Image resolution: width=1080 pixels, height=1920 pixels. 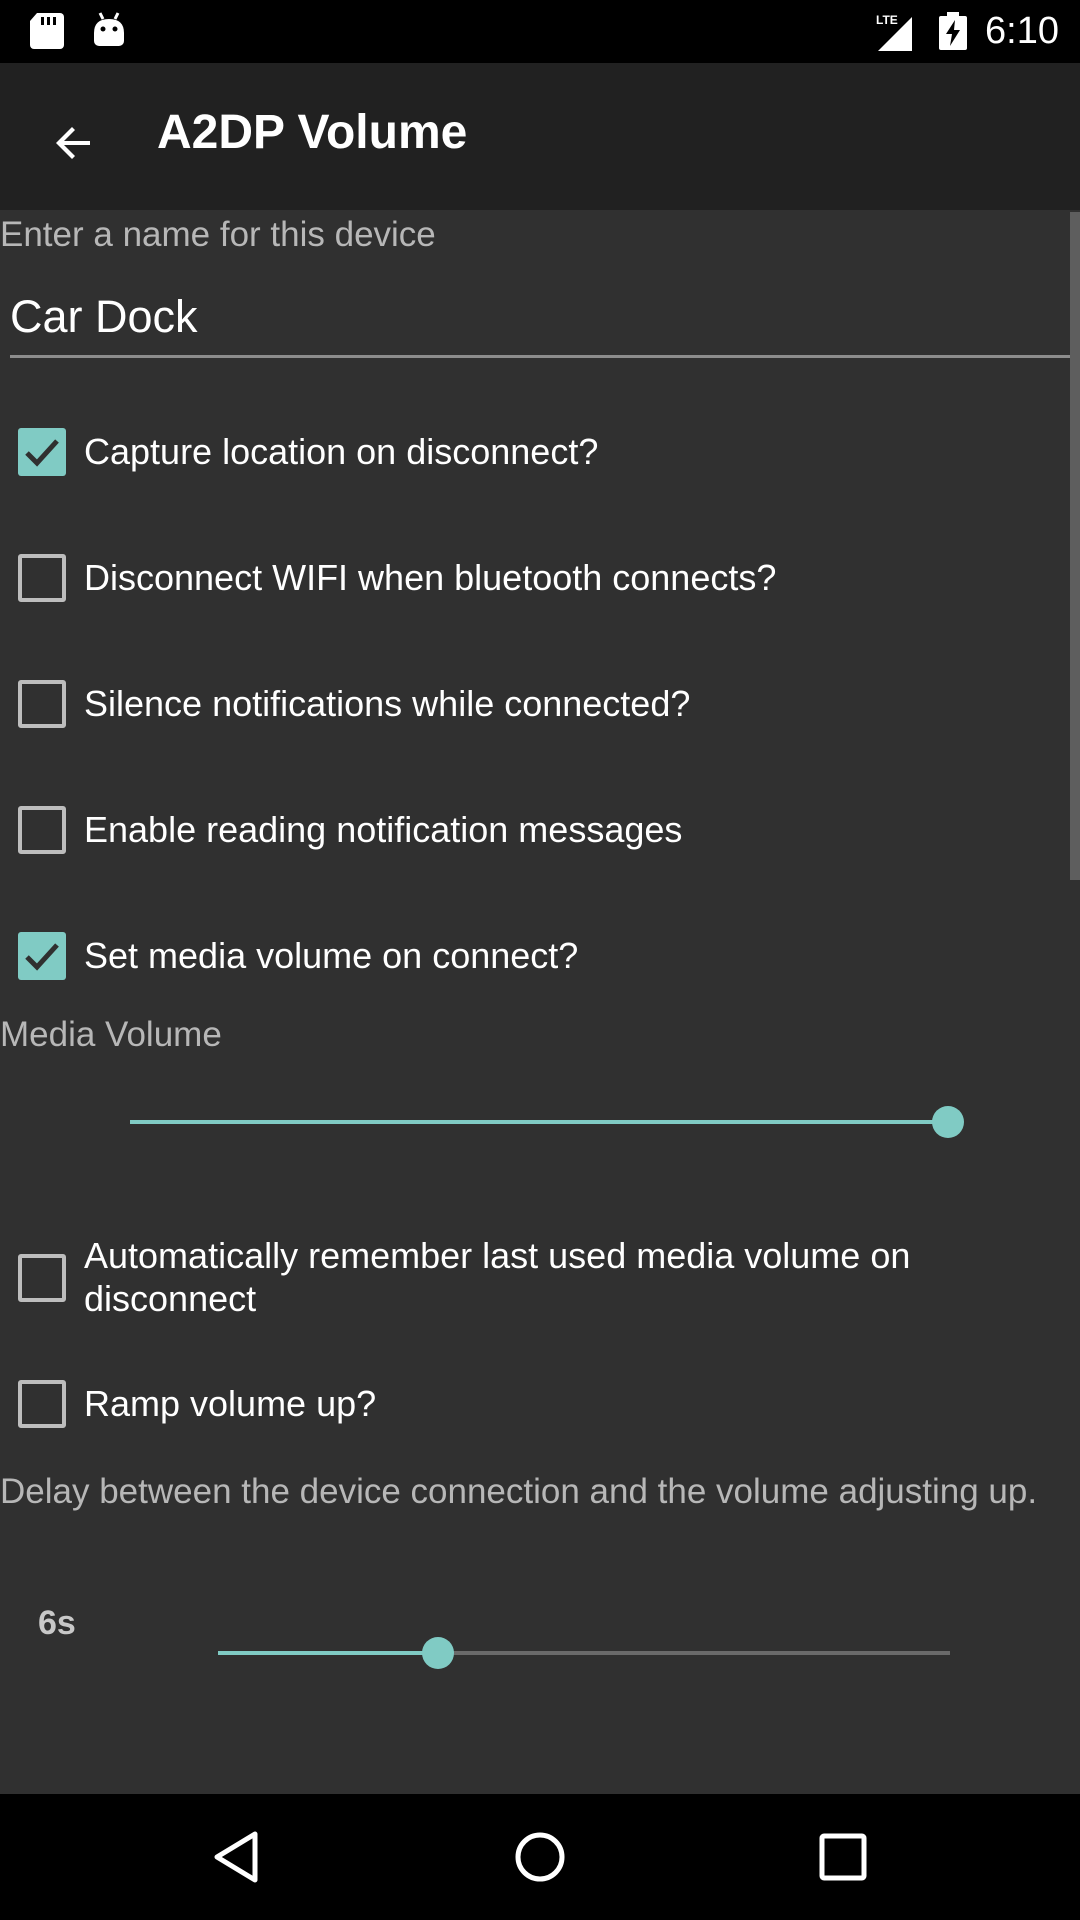 What do you see at coordinates (57, 1623) in the screenshot?
I see `delay-value: 6s` at bounding box center [57, 1623].